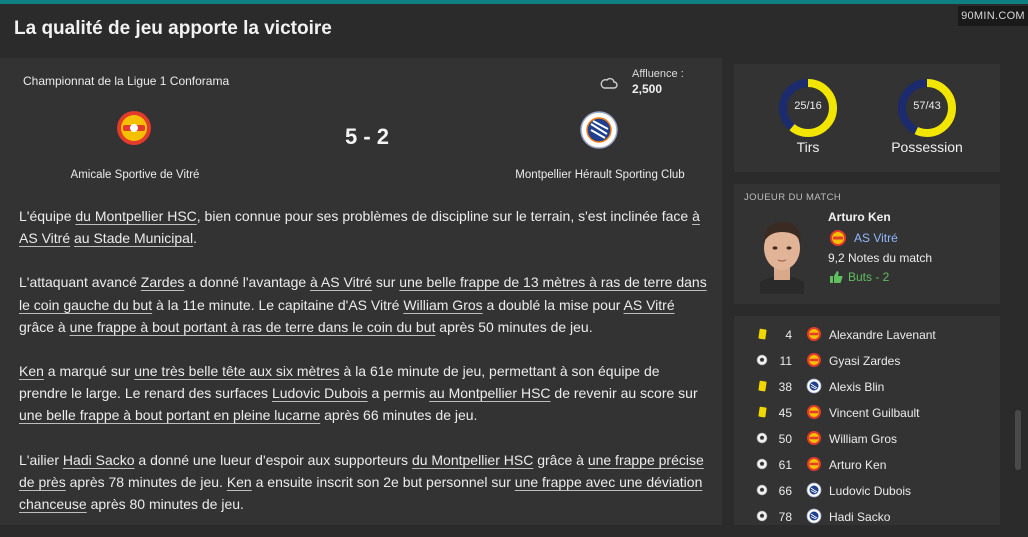 This screenshot has height=537, width=1028. Describe the element at coordinates (367, 136) in the screenshot. I see `final-score: 5 - 2` at that location.